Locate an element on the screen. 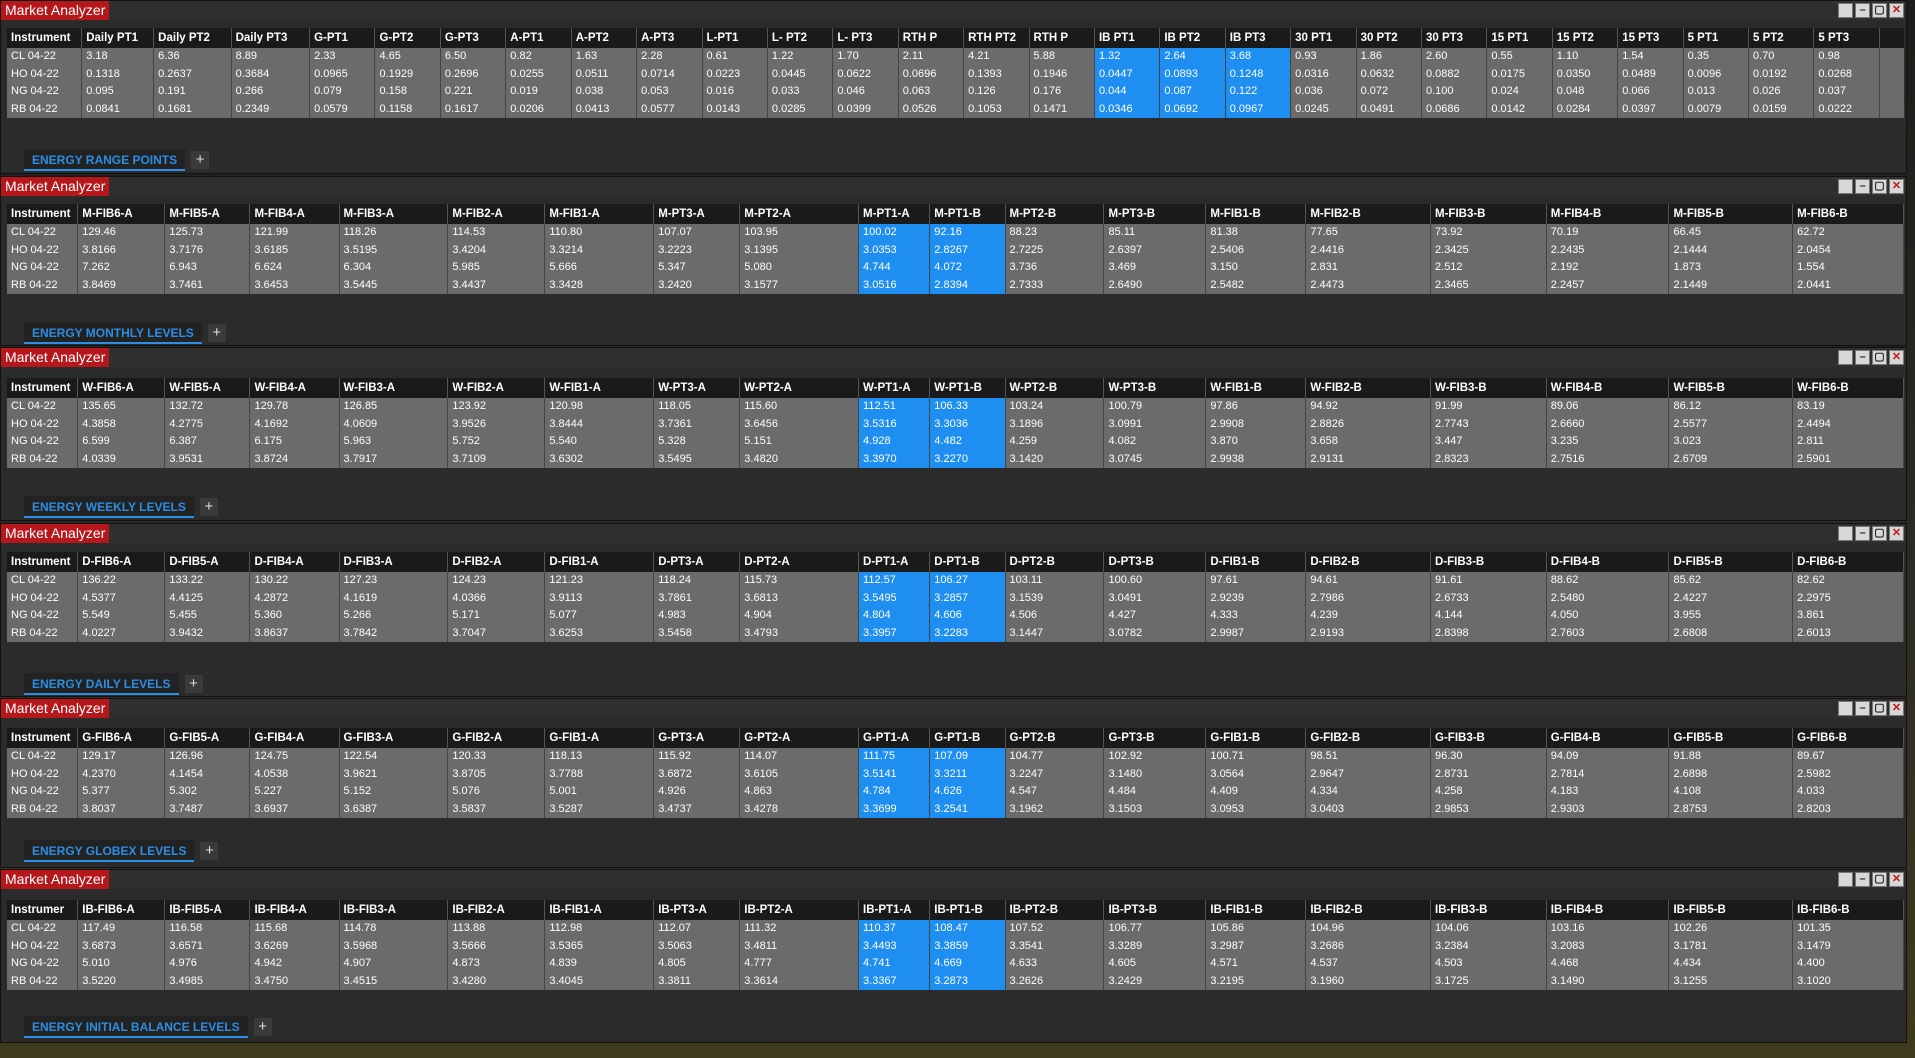  value-cell: 0.1053 is located at coordinates (997, 109).